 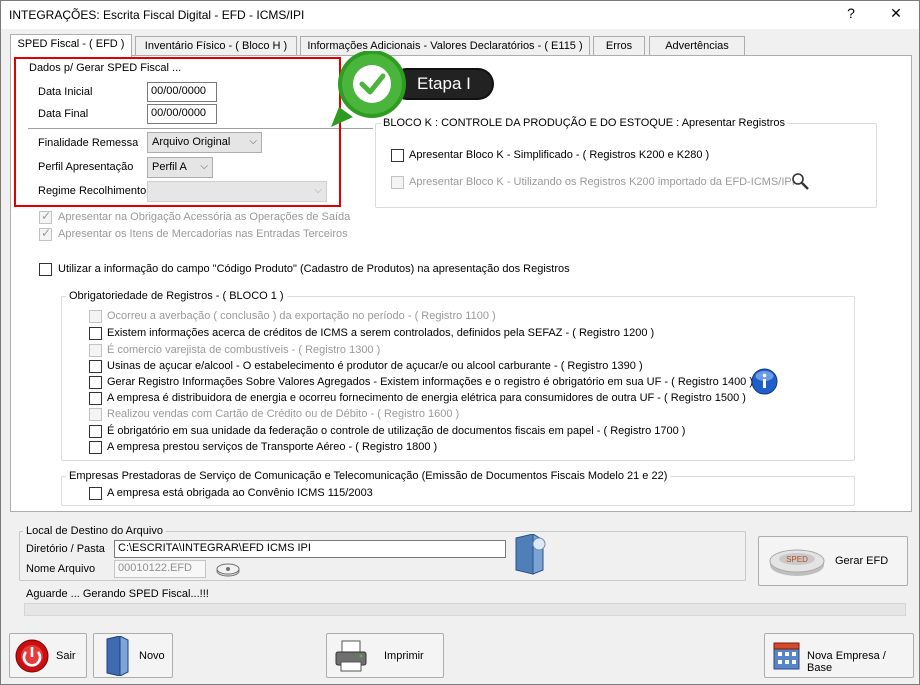 I want to click on printer-icon, so click(x=351, y=656).